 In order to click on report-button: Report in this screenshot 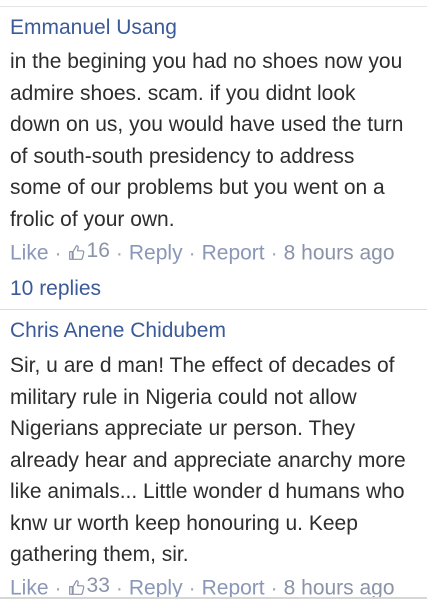, I will do `click(233, 253)`.